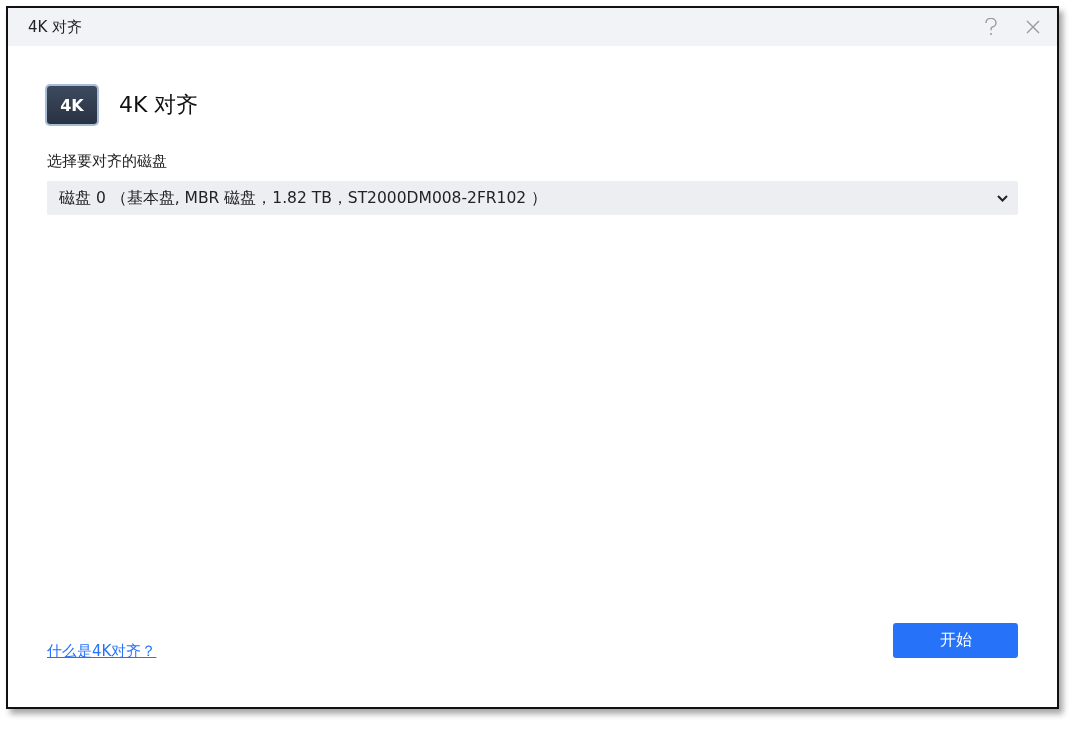 Image resolution: width=1079 pixels, height=729 pixels. I want to click on chevron-down-icon, so click(1002, 198).